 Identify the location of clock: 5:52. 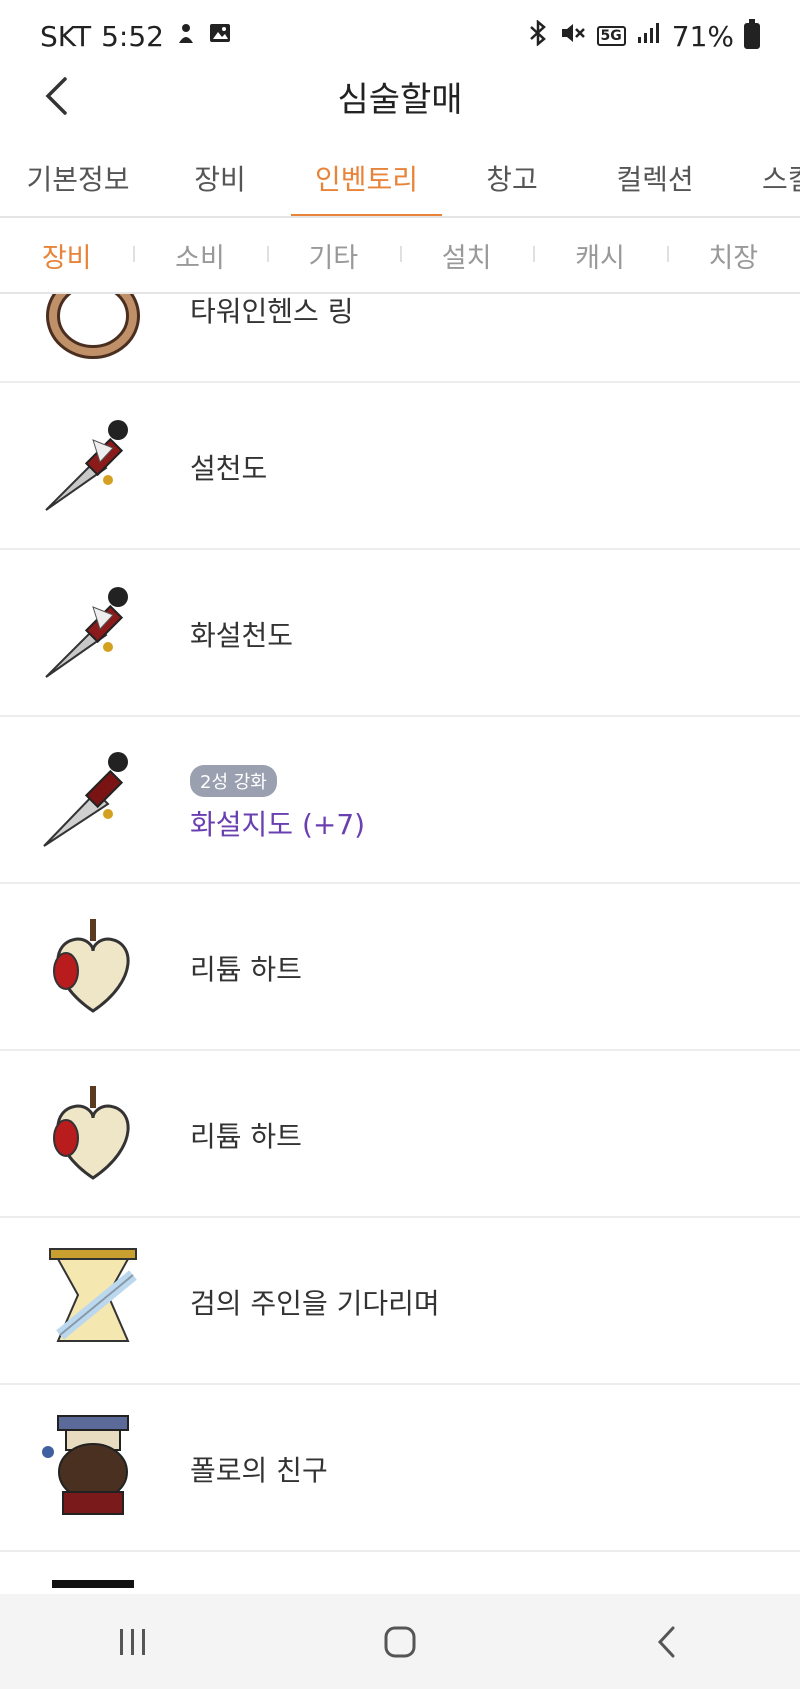
(132, 36).